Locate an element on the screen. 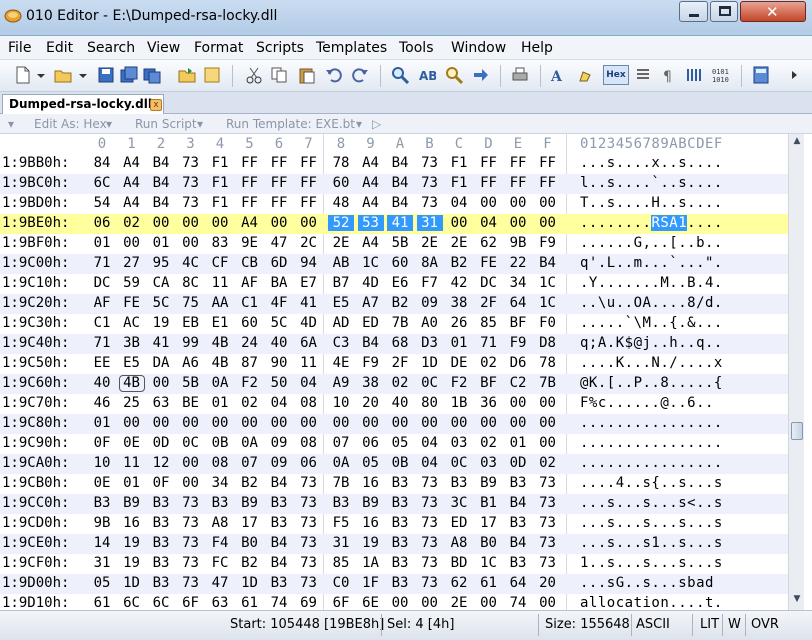 The width and height of the screenshot is (812, 640). edit-as-chevron-icon: ▾ is located at coordinates (109, 124).